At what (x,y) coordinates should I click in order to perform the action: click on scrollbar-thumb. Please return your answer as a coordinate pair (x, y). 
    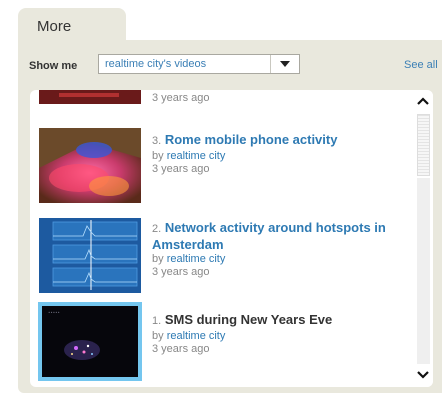
    Looking at the image, I should click on (423, 145).